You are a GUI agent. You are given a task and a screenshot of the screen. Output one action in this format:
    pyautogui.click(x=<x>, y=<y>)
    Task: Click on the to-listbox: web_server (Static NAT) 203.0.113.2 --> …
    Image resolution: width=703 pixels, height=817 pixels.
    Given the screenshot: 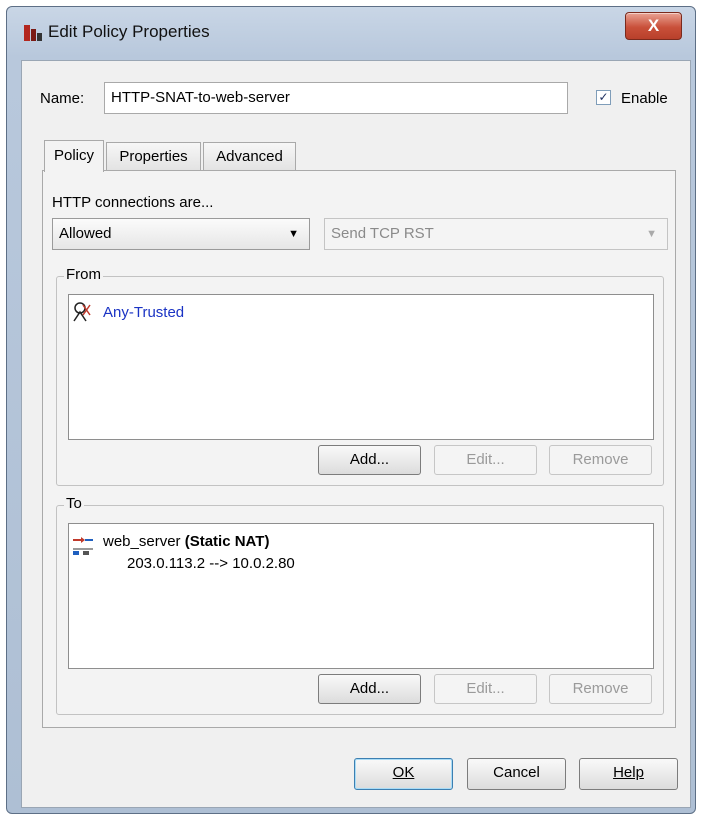 What is the action you would take?
    pyautogui.click(x=361, y=596)
    